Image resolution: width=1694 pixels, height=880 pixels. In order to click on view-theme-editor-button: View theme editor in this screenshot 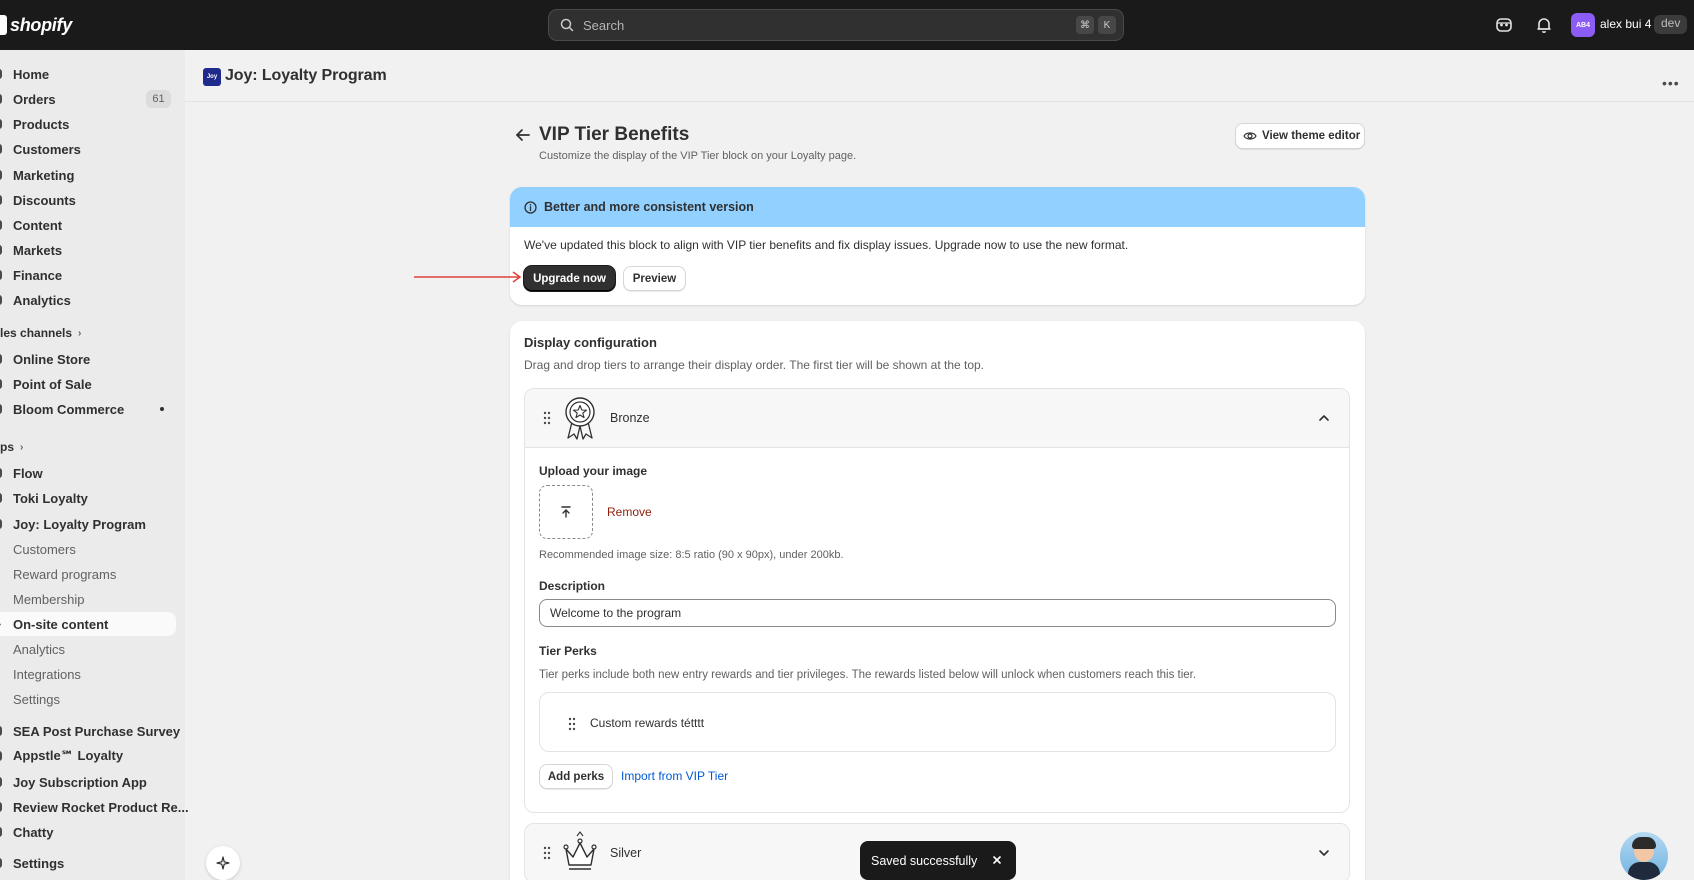, I will do `click(1300, 136)`.